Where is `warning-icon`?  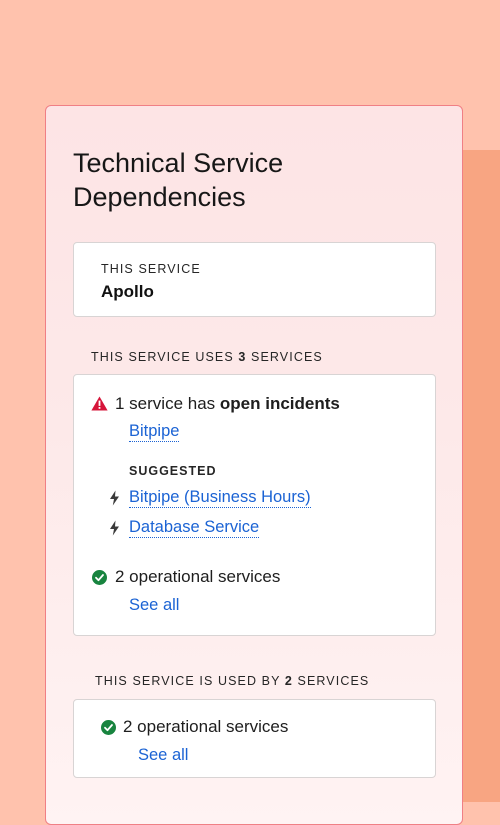 warning-icon is located at coordinates (99, 403).